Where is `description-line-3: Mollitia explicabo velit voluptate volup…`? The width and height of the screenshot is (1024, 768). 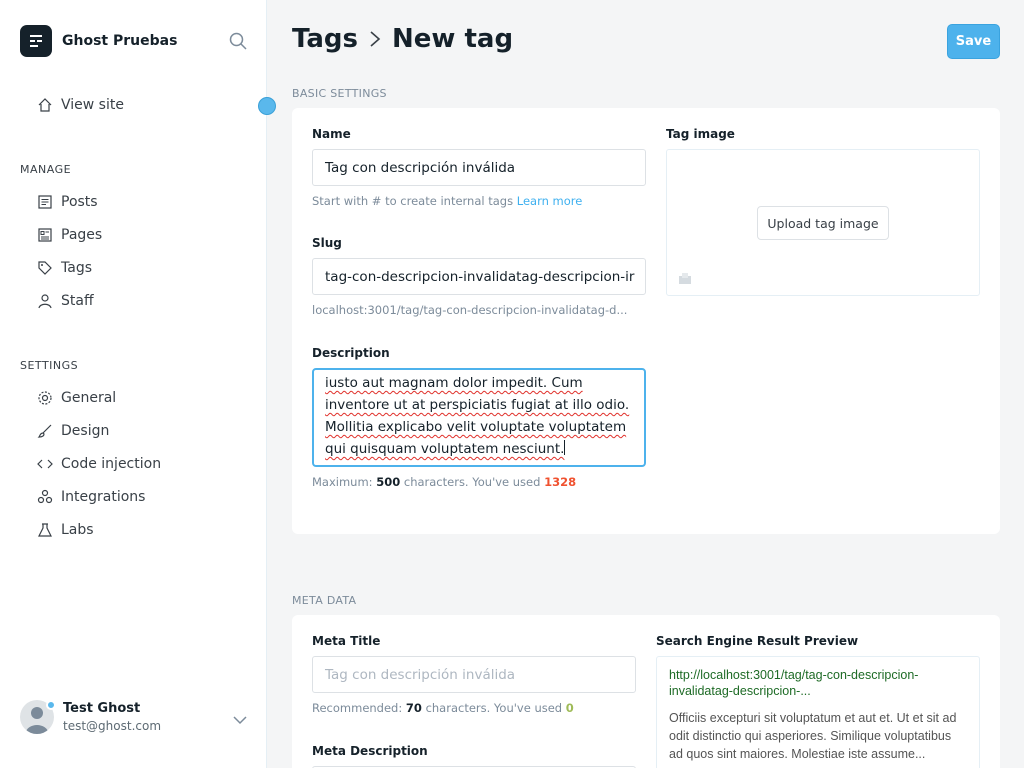 description-line-3: Mollitia explicabo velit voluptate volup… is located at coordinates (476, 427).